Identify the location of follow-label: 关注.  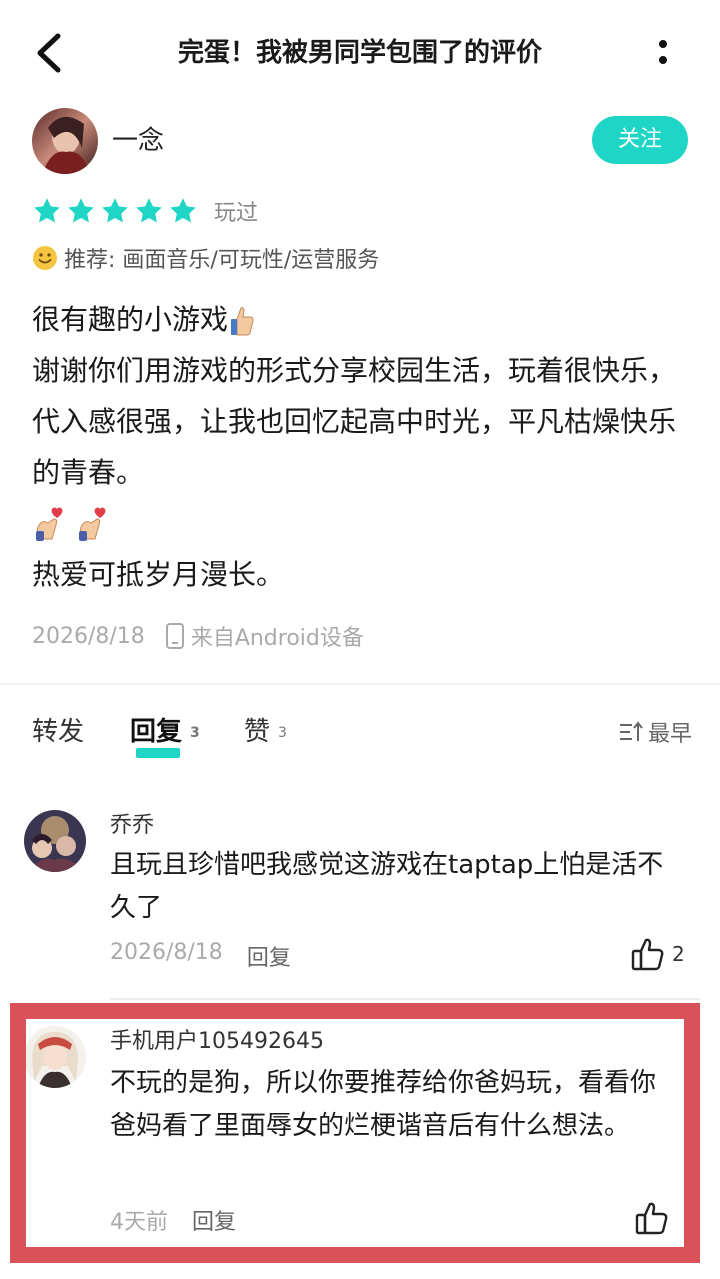
(639, 139).